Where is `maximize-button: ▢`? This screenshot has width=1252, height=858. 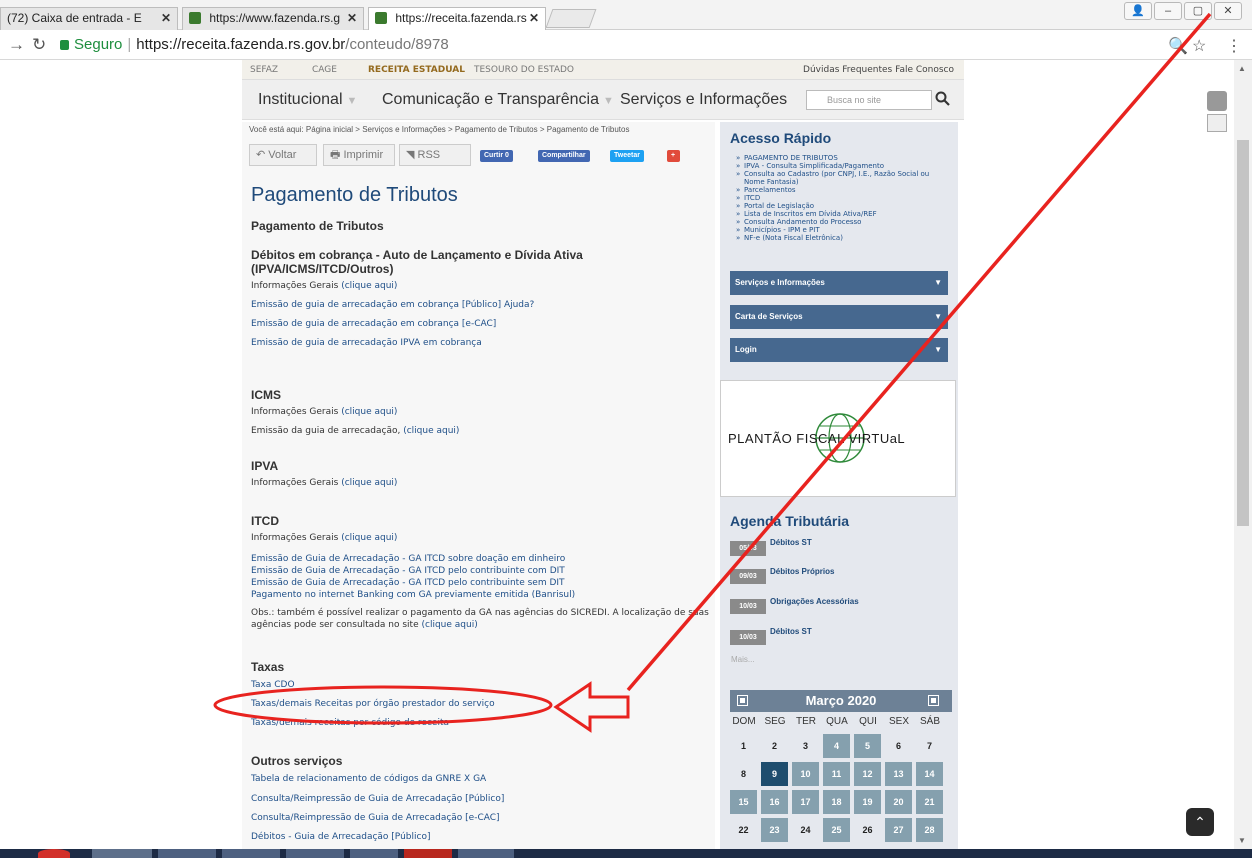 maximize-button: ▢ is located at coordinates (1198, 11).